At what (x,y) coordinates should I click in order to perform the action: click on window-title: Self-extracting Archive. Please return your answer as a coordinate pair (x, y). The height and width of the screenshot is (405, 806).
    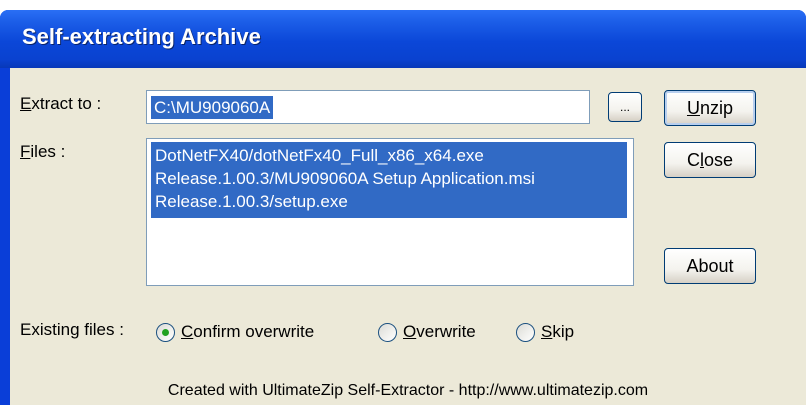
    Looking at the image, I should click on (141, 36).